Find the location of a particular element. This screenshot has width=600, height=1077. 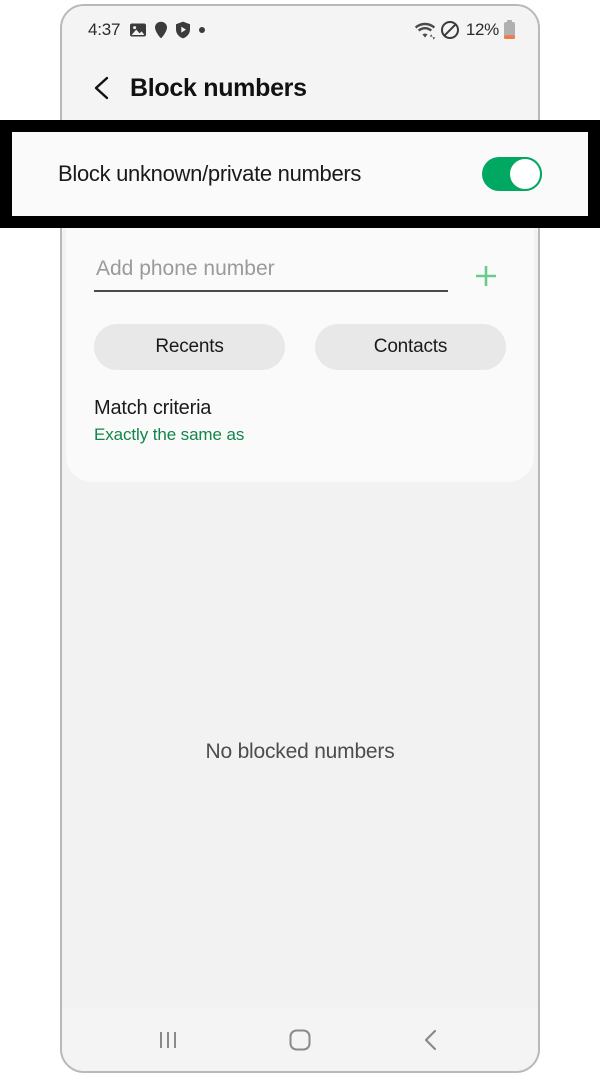

battery-percent-label: 12% is located at coordinates (482, 29).